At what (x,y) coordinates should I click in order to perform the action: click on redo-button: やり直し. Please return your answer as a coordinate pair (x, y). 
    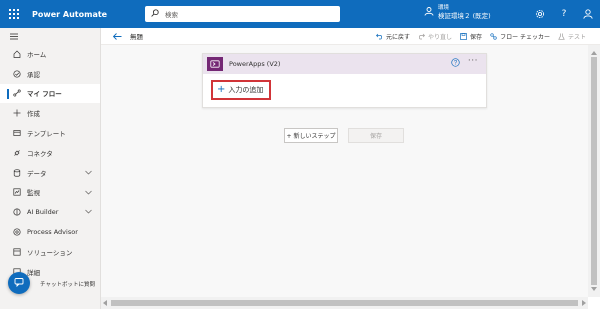
    Looking at the image, I should click on (435, 36).